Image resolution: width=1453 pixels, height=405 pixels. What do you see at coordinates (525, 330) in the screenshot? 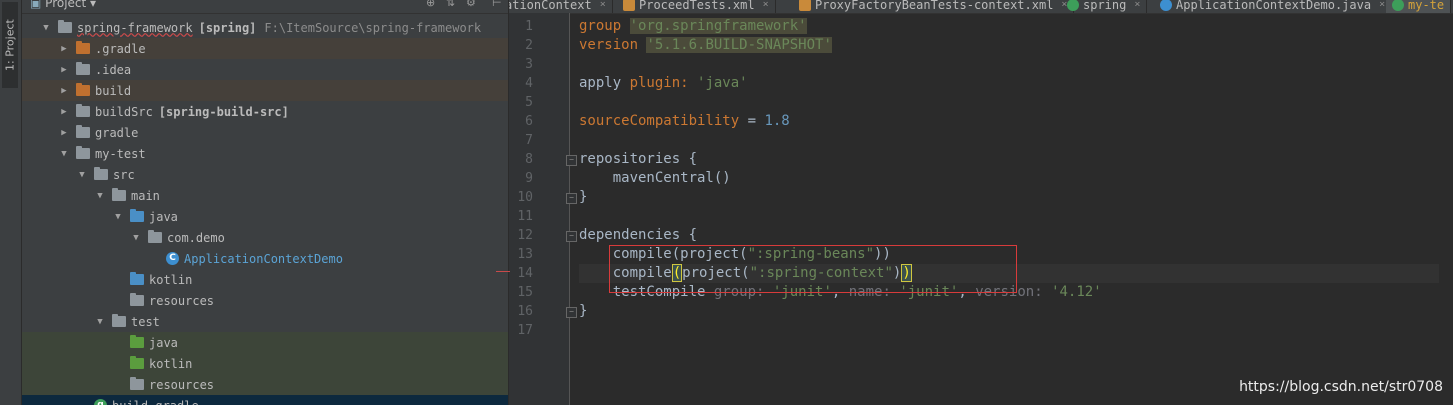
I see `line-number: 17` at bounding box center [525, 330].